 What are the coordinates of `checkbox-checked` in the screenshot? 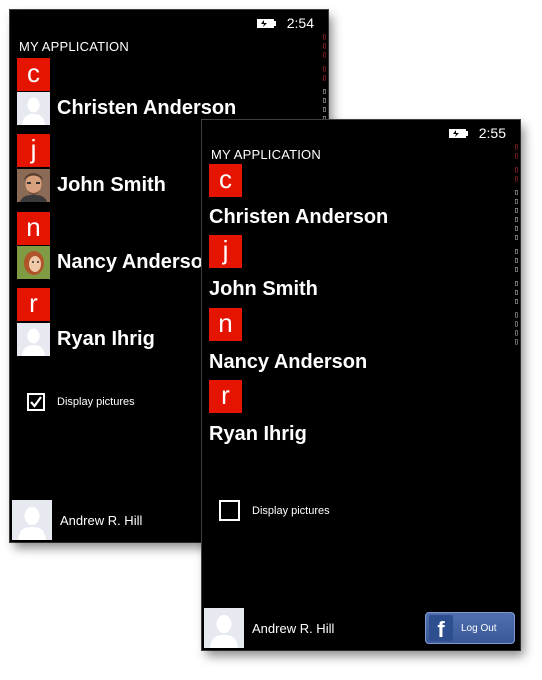 It's located at (36, 402).